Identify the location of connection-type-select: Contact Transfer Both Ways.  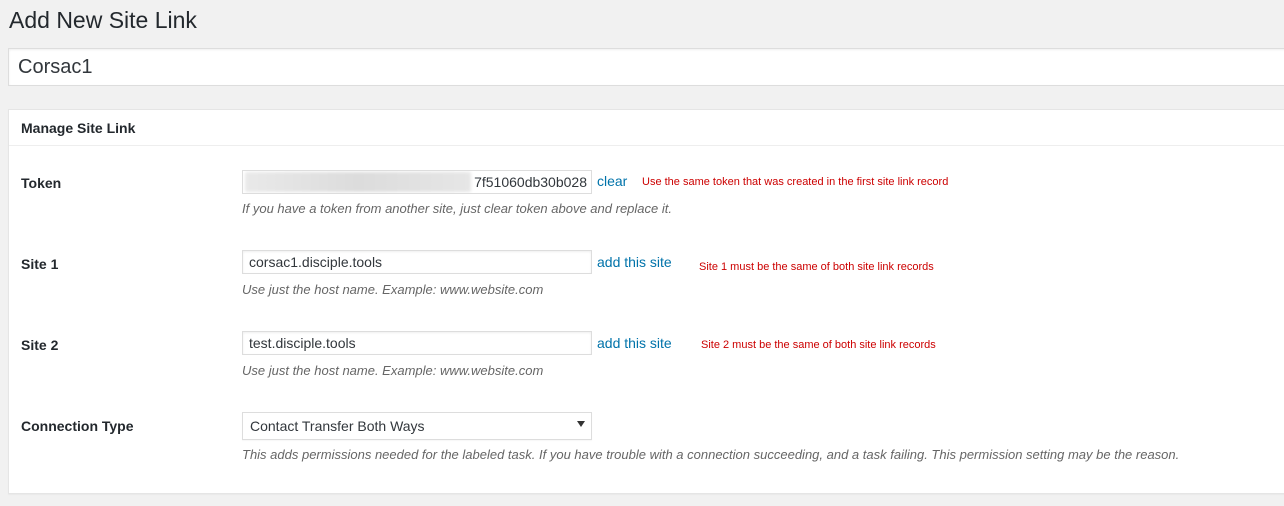
(417, 426).